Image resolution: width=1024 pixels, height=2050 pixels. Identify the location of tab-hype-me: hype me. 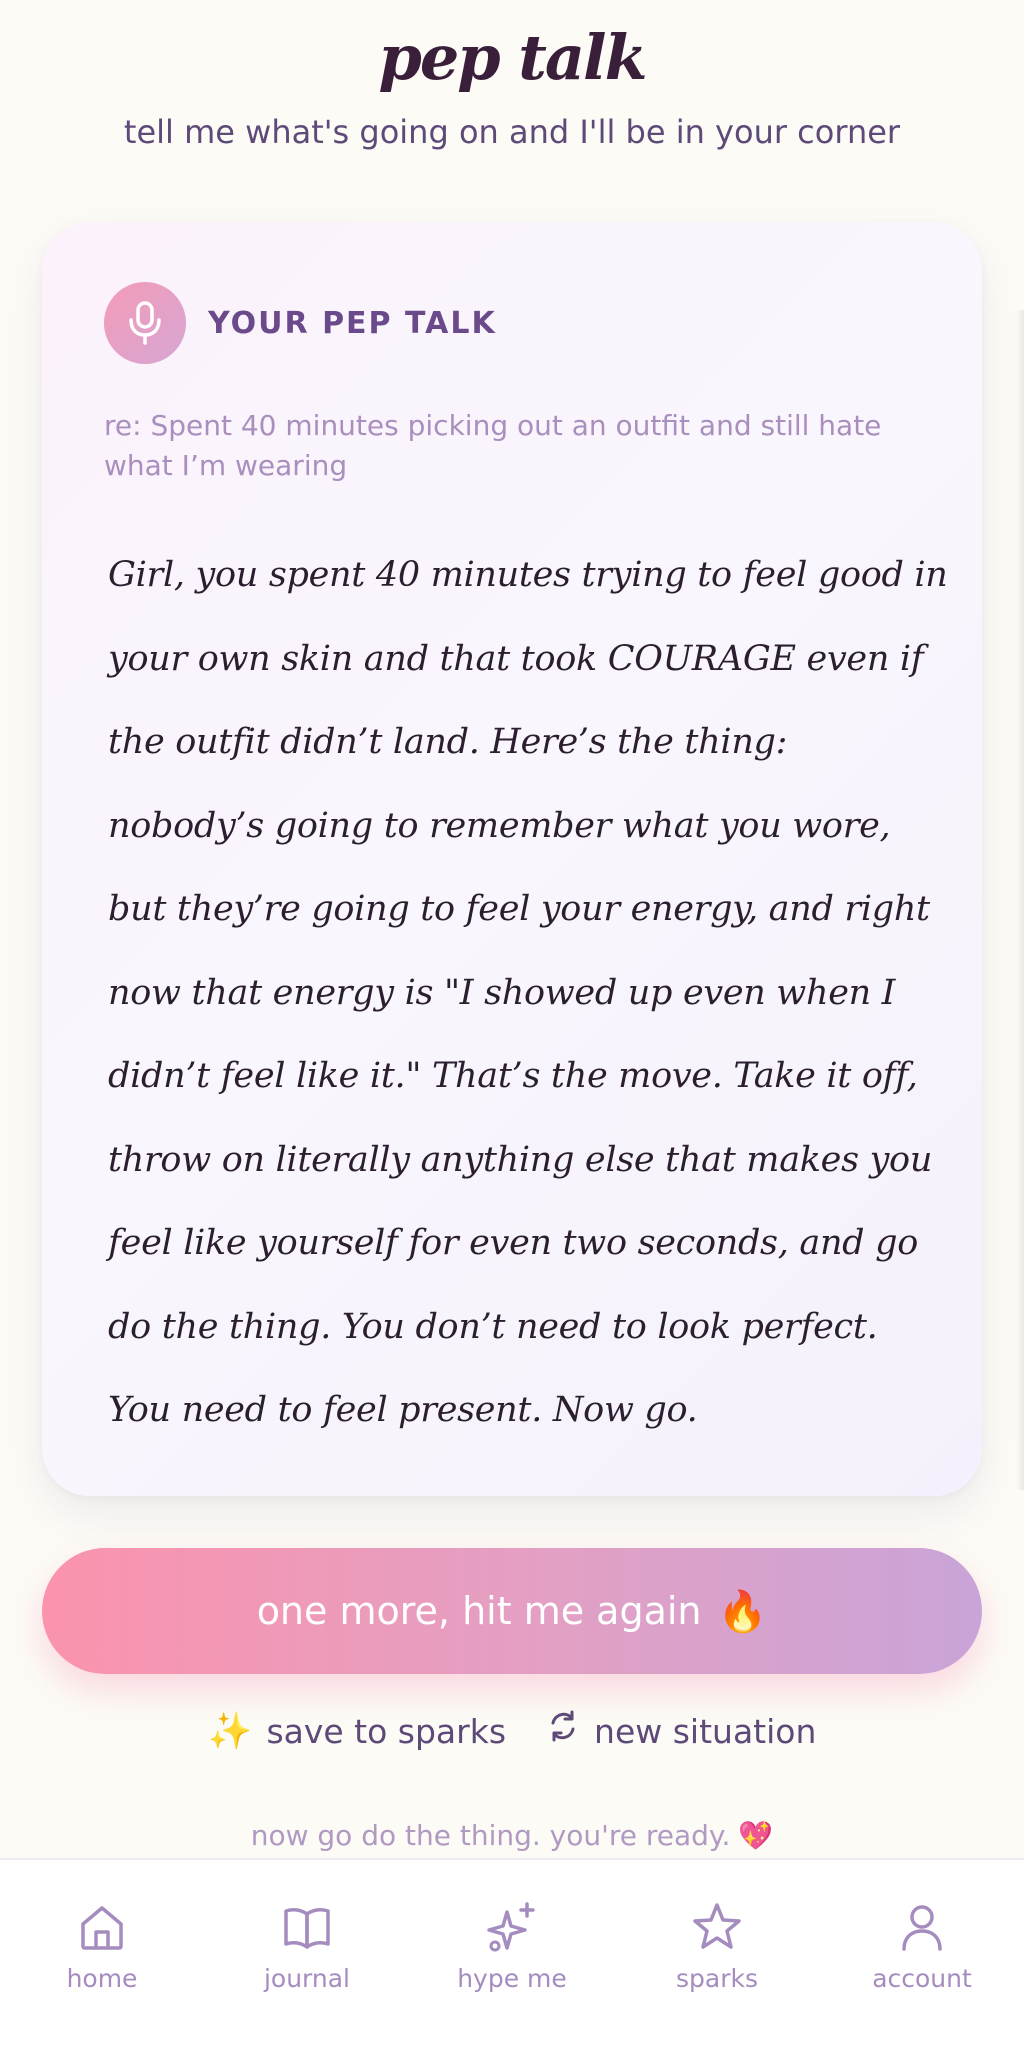
(512, 1948).